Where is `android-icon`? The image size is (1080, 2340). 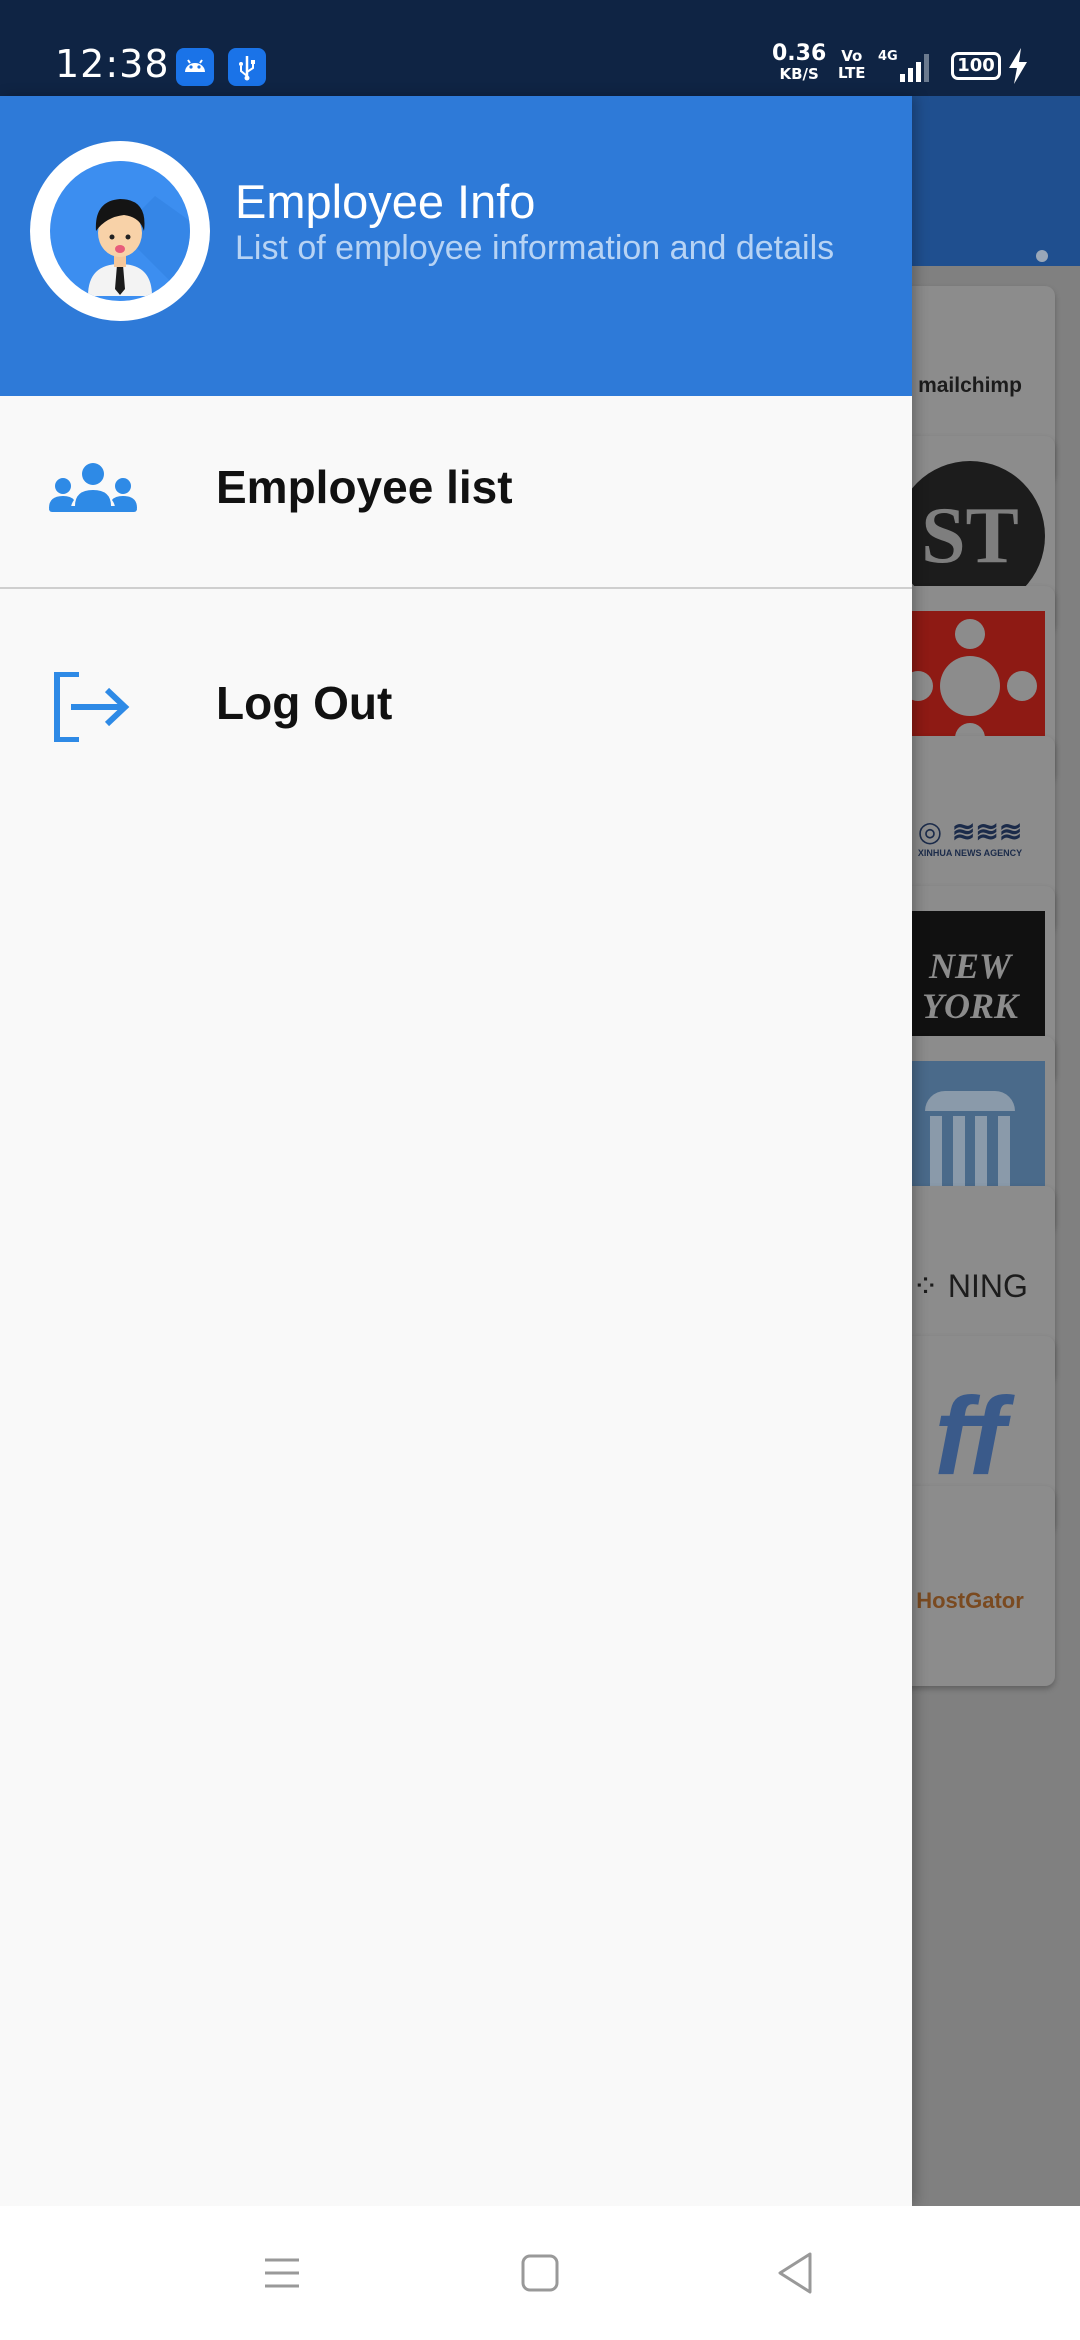 android-icon is located at coordinates (195, 67).